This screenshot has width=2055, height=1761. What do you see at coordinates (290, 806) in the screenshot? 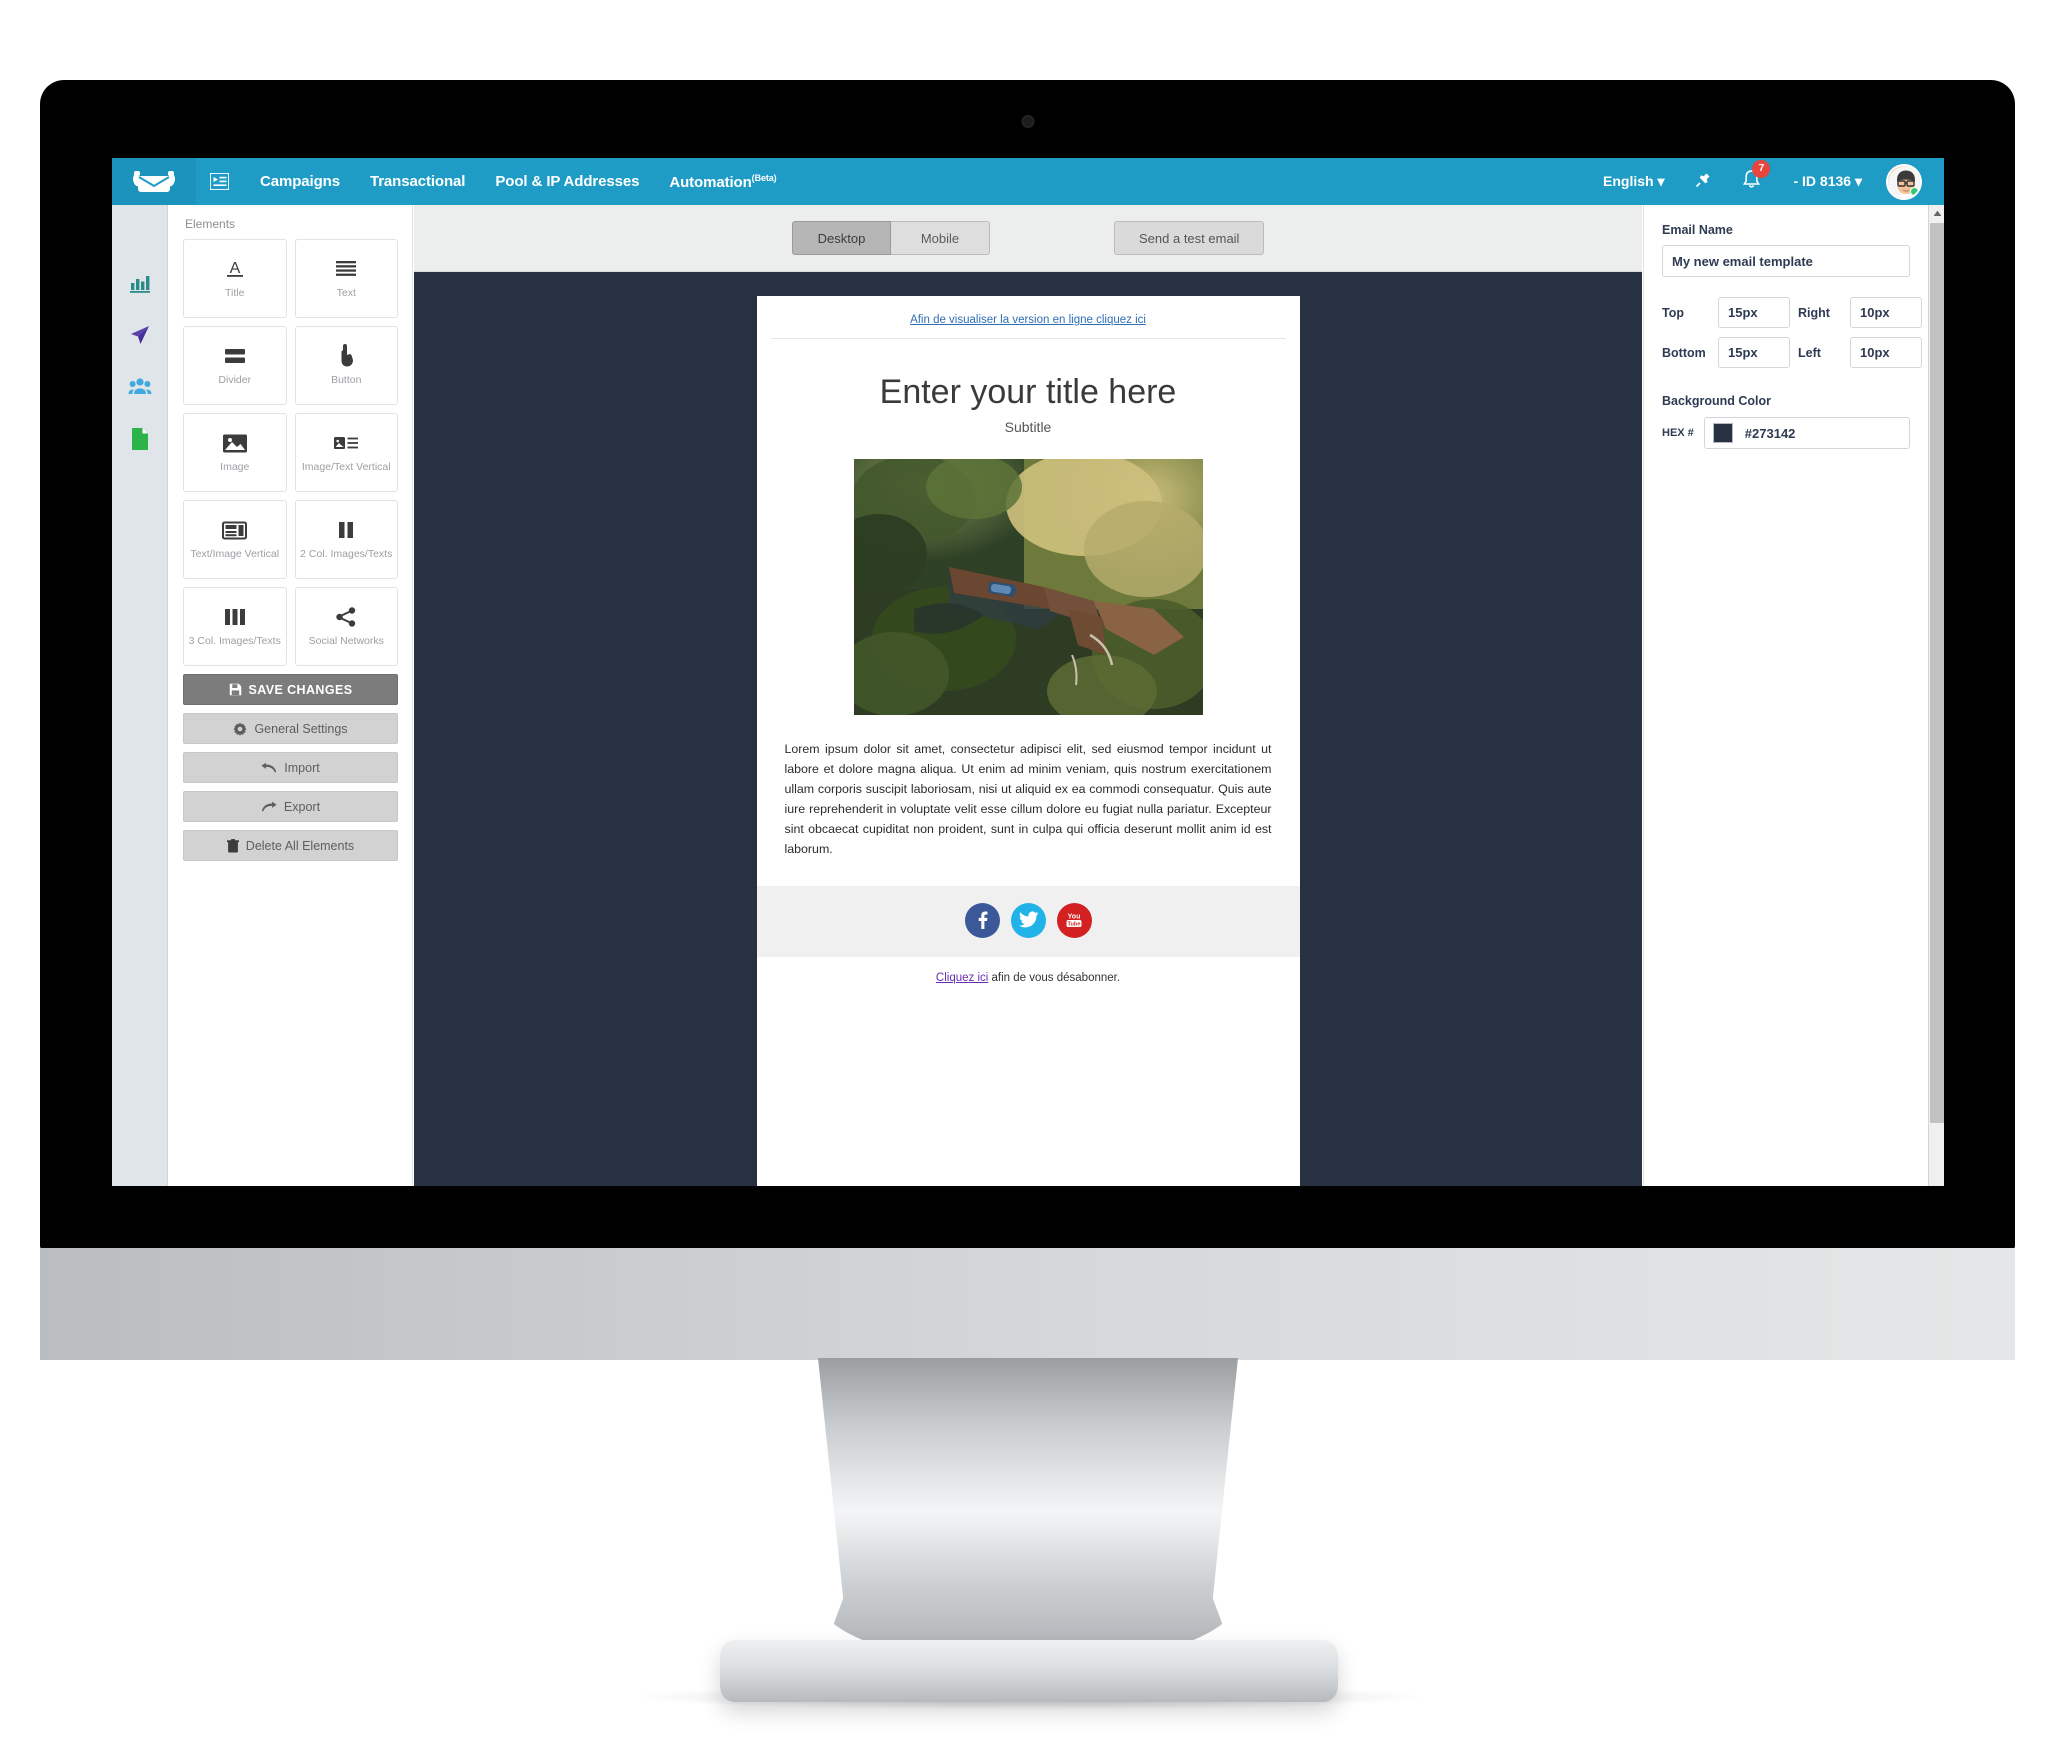
I see `export-button: Export` at bounding box center [290, 806].